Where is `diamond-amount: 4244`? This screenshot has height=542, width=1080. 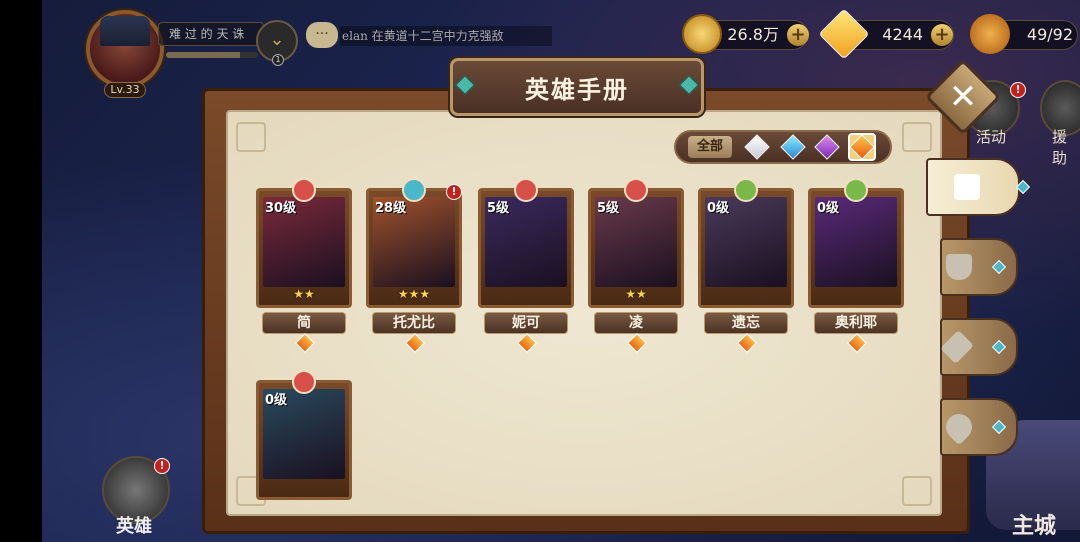 diamond-amount: 4244 is located at coordinates (902, 34).